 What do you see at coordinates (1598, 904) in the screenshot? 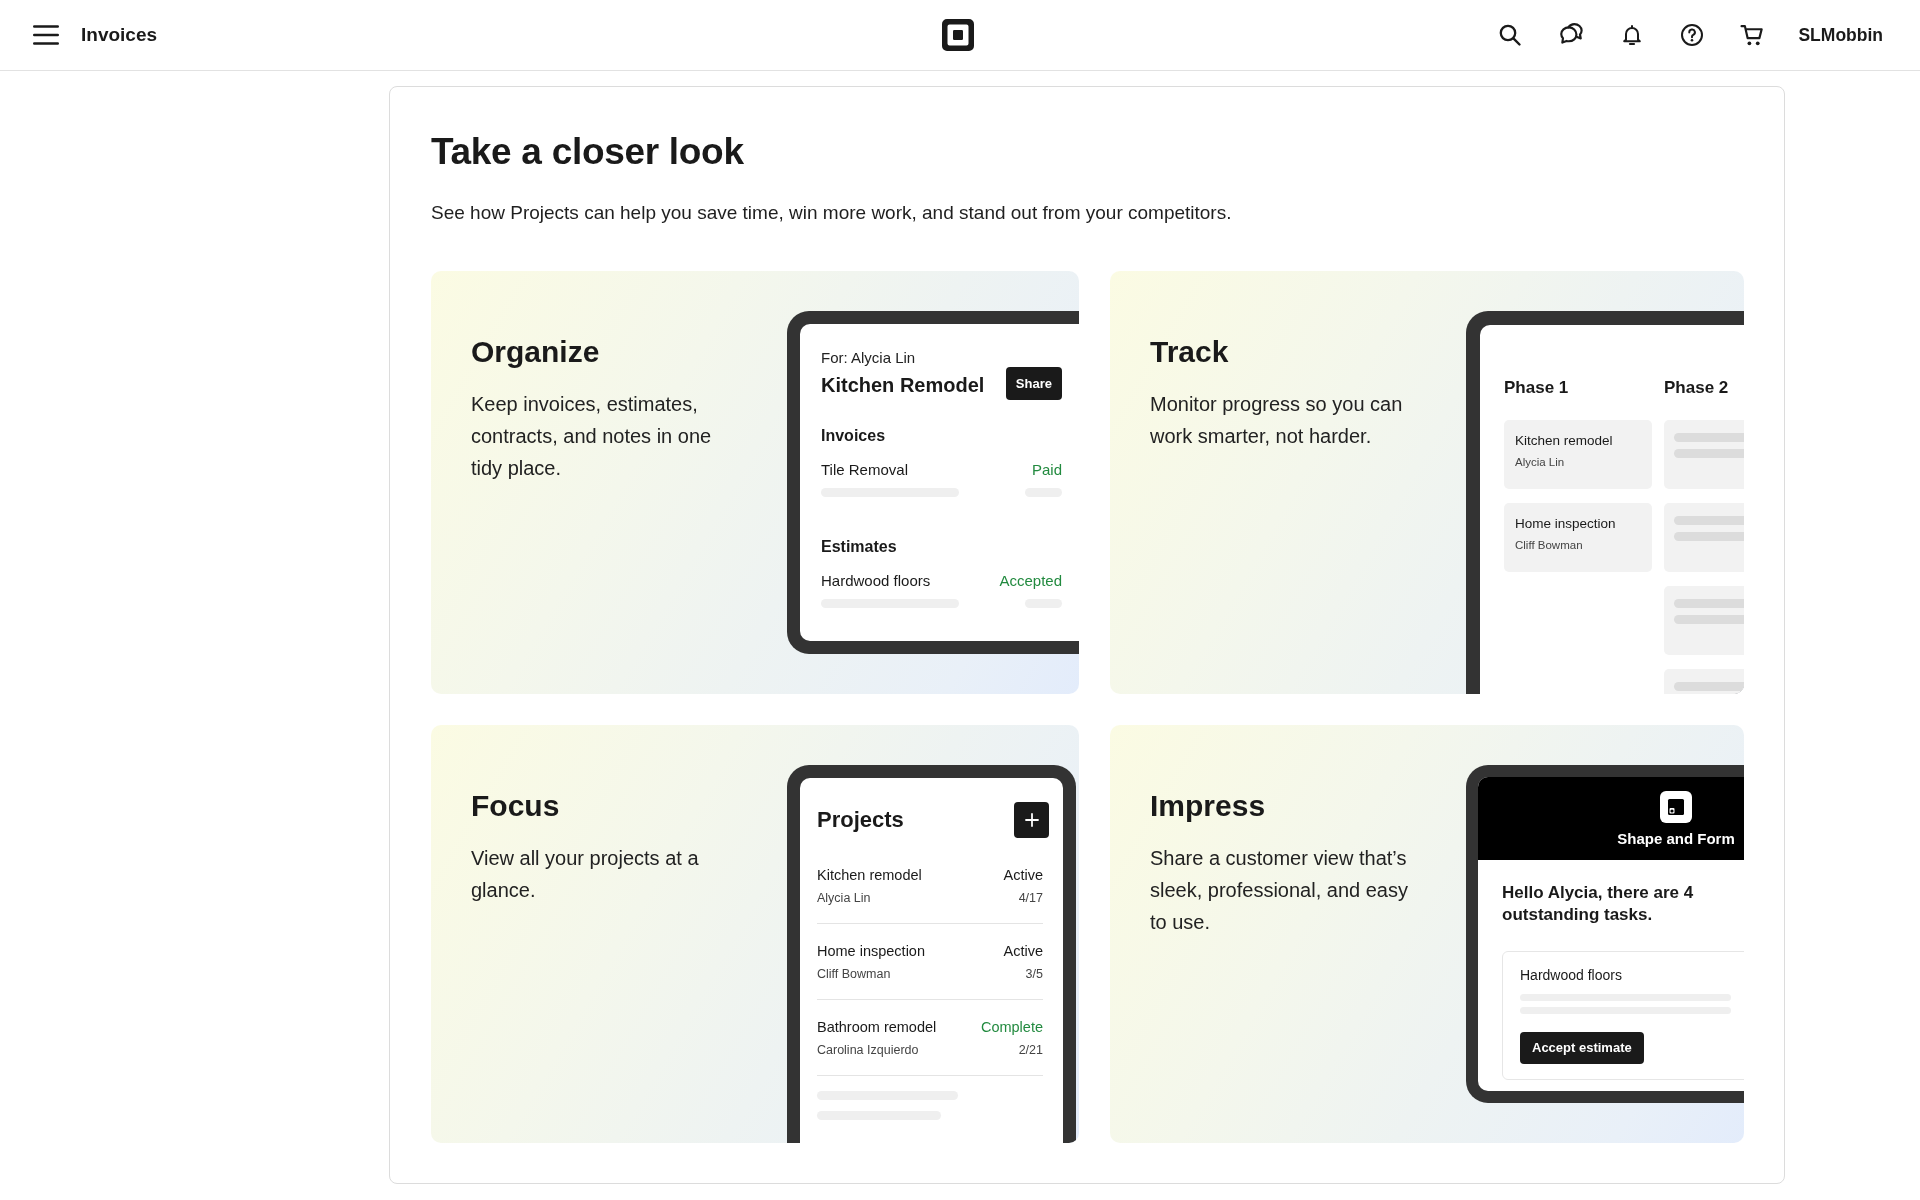
I see `greeting-text: Hello Alycia, there are 4 outstanding tasks.` at bounding box center [1598, 904].